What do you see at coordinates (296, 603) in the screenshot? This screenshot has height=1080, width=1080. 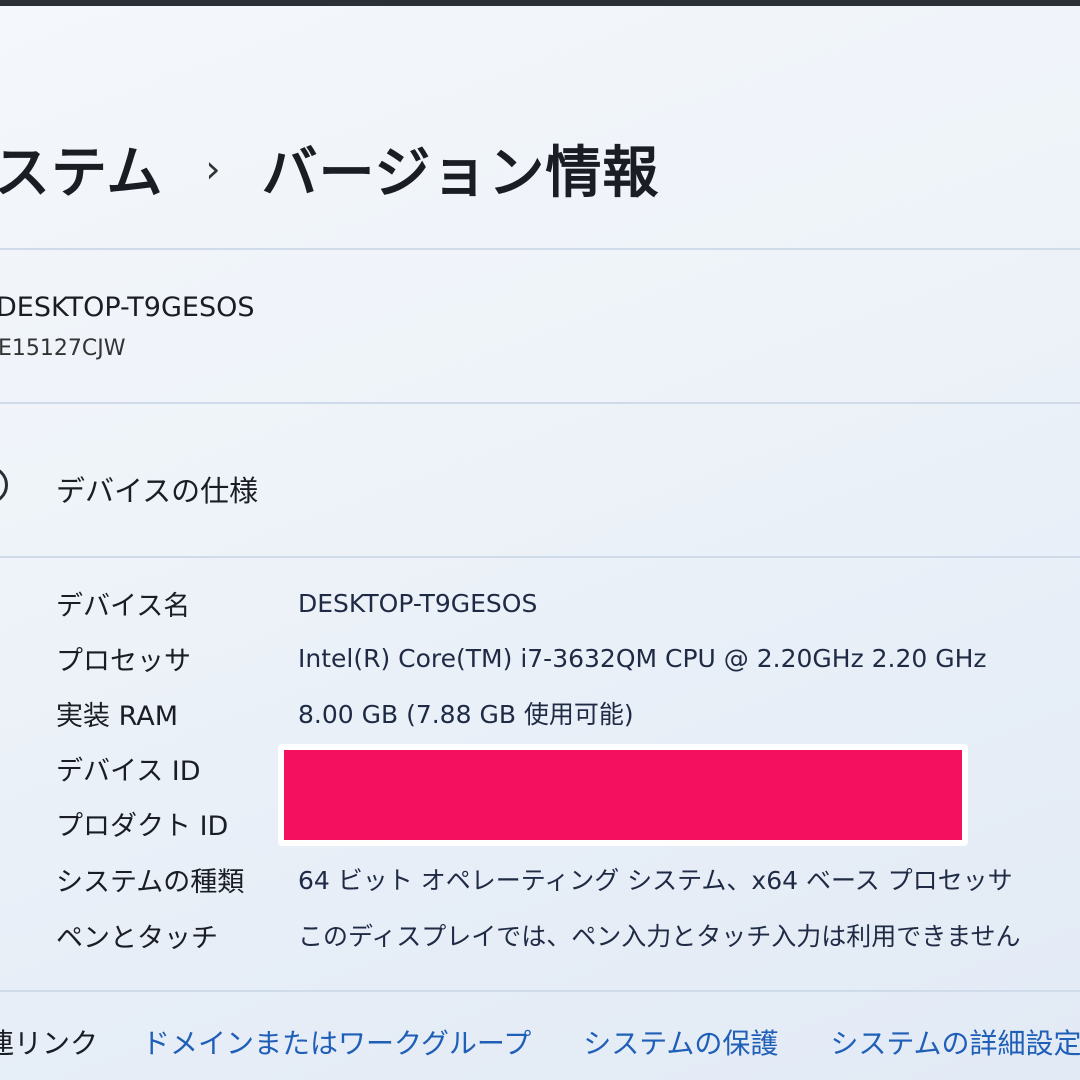 I see `spec-row-device-name: デバイス名 DESKTOP-T9GESOS` at bounding box center [296, 603].